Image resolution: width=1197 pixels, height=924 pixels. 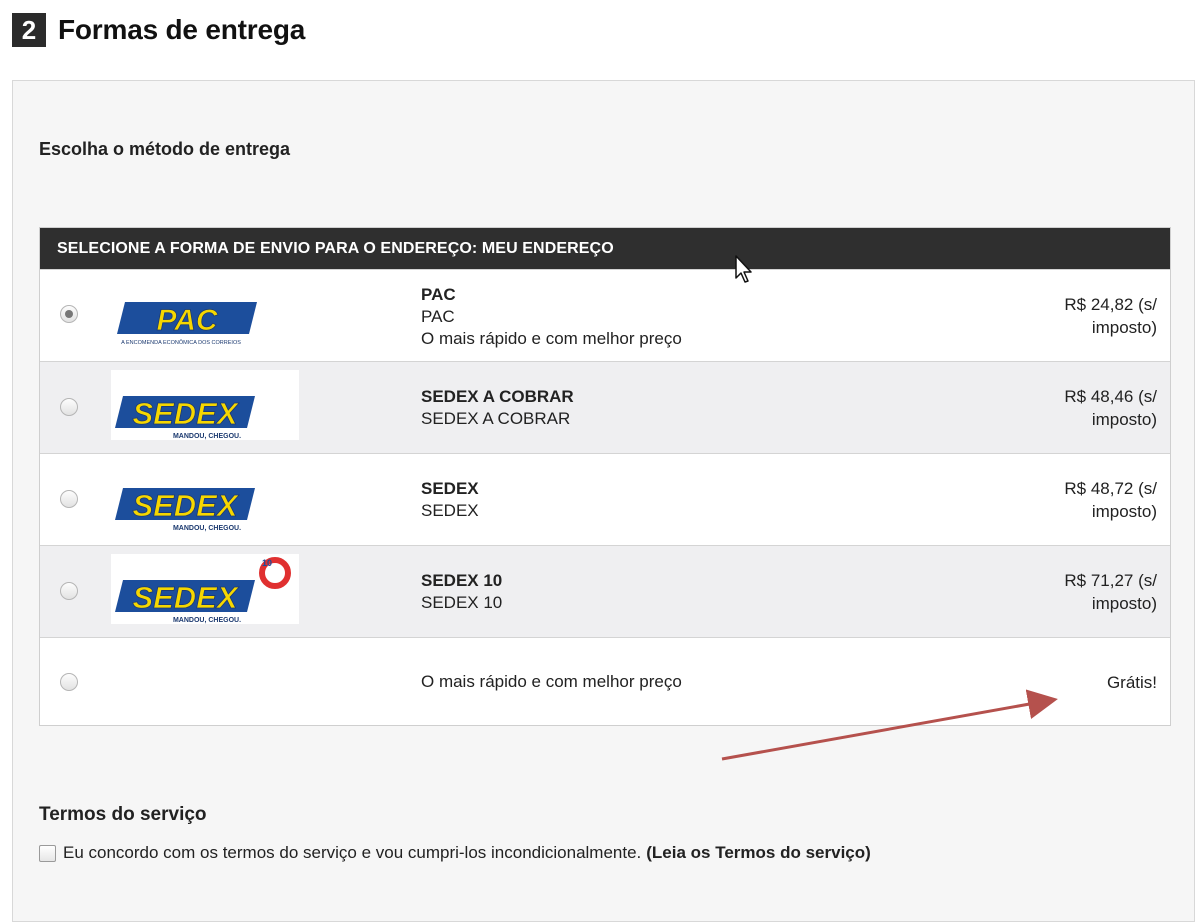 What do you see at coordinates (450, 488) in the screenshot?
I see `shipping-name: SEDEX` at bounding box center [450, 488].